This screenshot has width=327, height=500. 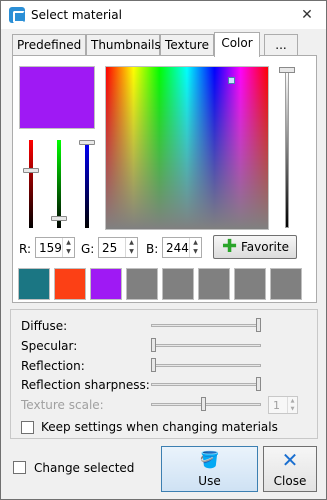 I want to click on texture-scale-slider, so click(x=206, y=404).